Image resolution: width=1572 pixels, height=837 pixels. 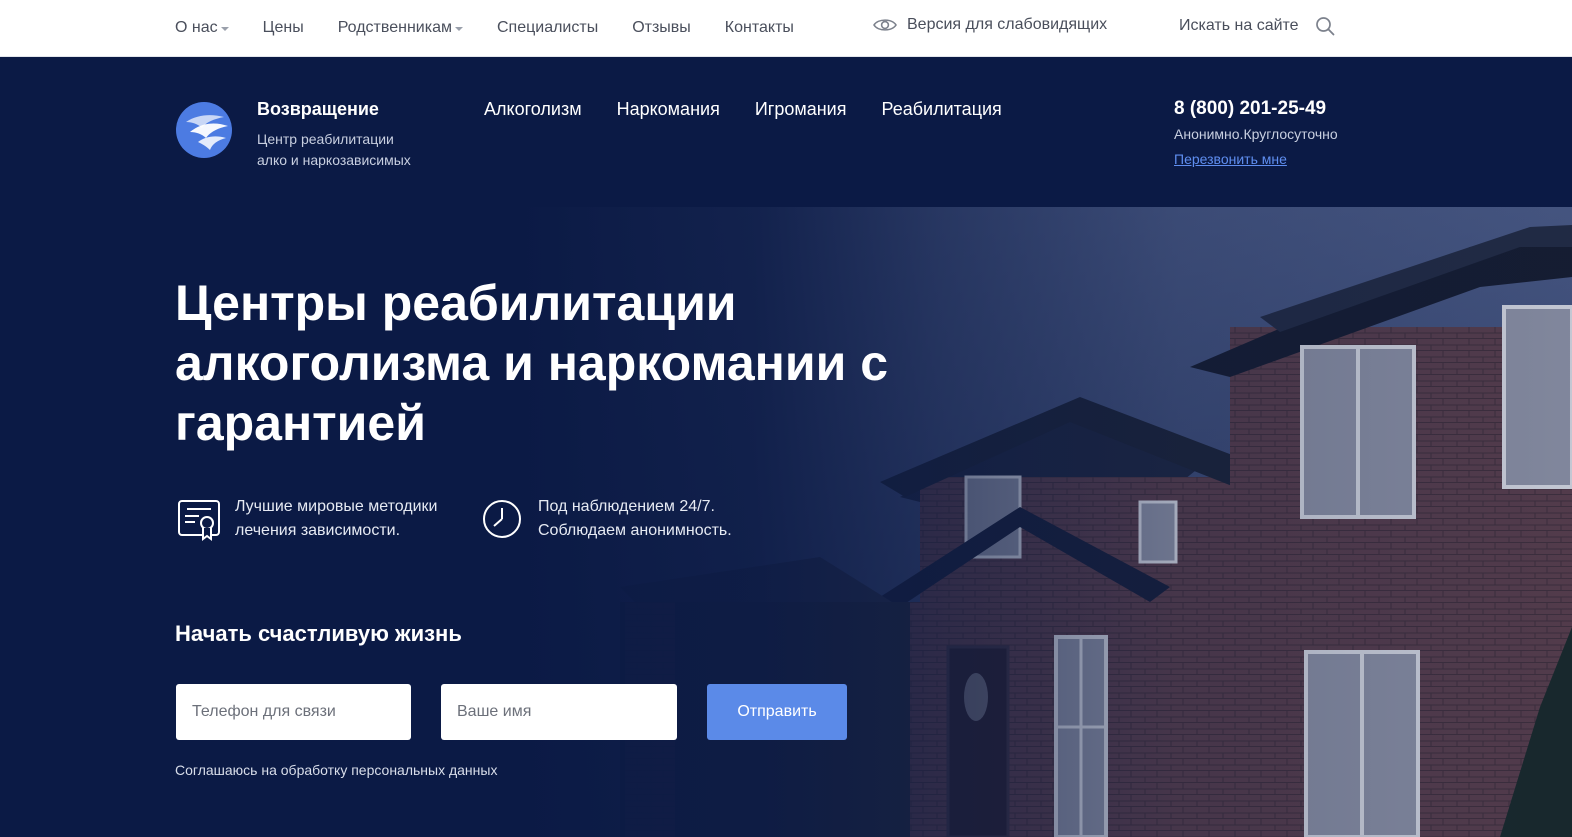 I want to click on submit-button: Отправить, so click(x=777, y=712).